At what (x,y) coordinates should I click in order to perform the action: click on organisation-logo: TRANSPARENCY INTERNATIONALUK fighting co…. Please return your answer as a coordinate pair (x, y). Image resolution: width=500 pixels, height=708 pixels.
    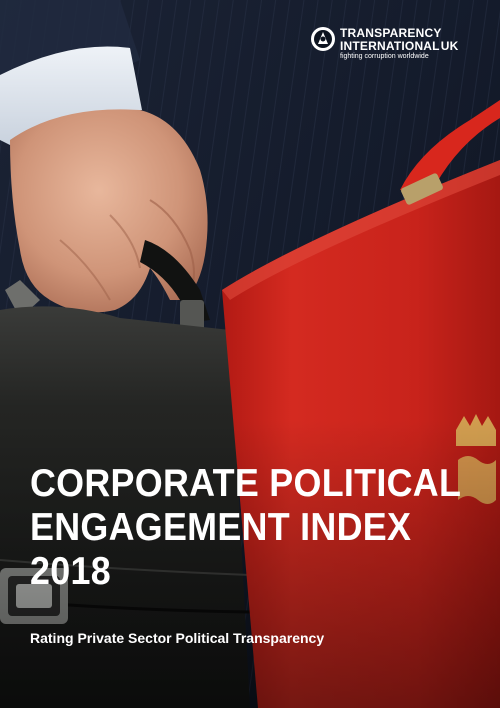
    Looking at the image, I should click on (400, 44).